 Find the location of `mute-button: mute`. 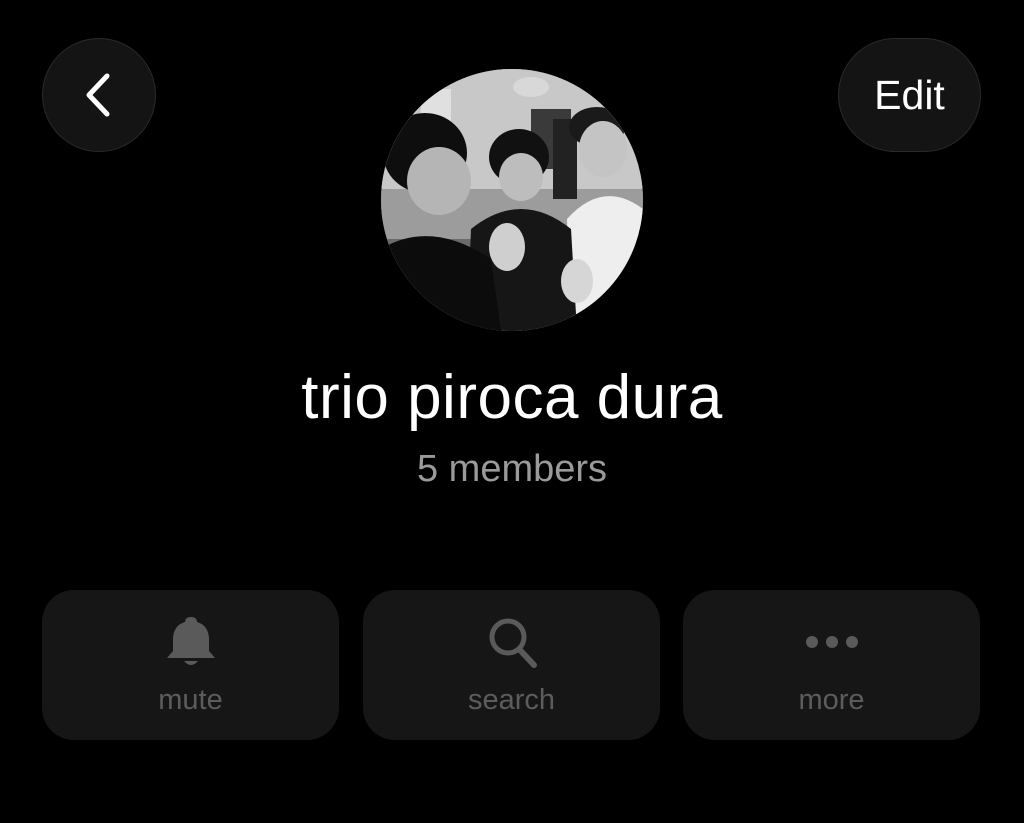

mute-button: mute is located at coordinates (190, 665).